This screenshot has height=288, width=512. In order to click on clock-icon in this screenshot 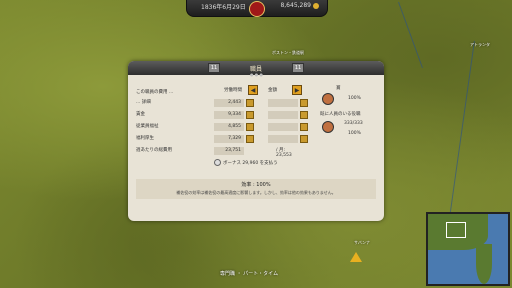, I will do `click(257, 9)`.